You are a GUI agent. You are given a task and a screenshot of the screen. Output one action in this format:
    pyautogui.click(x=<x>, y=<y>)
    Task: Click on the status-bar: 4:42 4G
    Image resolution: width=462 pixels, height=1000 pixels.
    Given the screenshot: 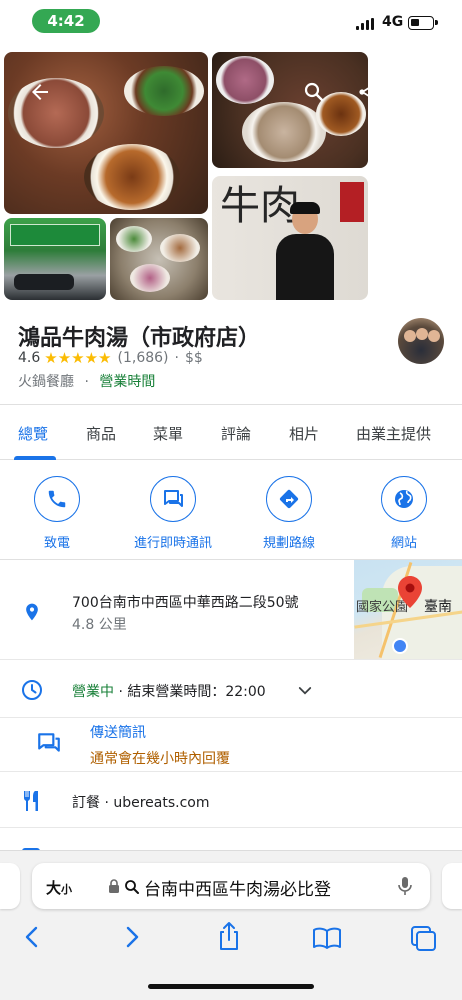 What is the action you would take?
    pyautogui.click(x=231, y=23)
    